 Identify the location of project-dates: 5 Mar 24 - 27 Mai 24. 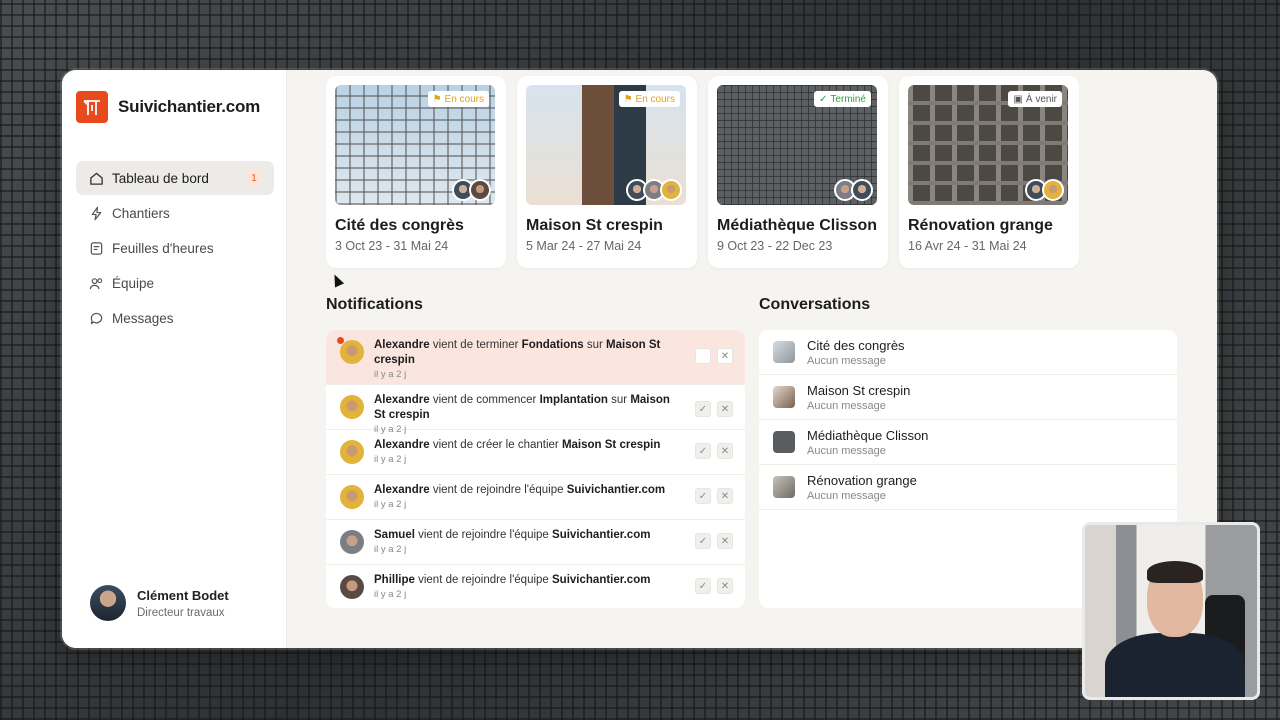
(584, 246).